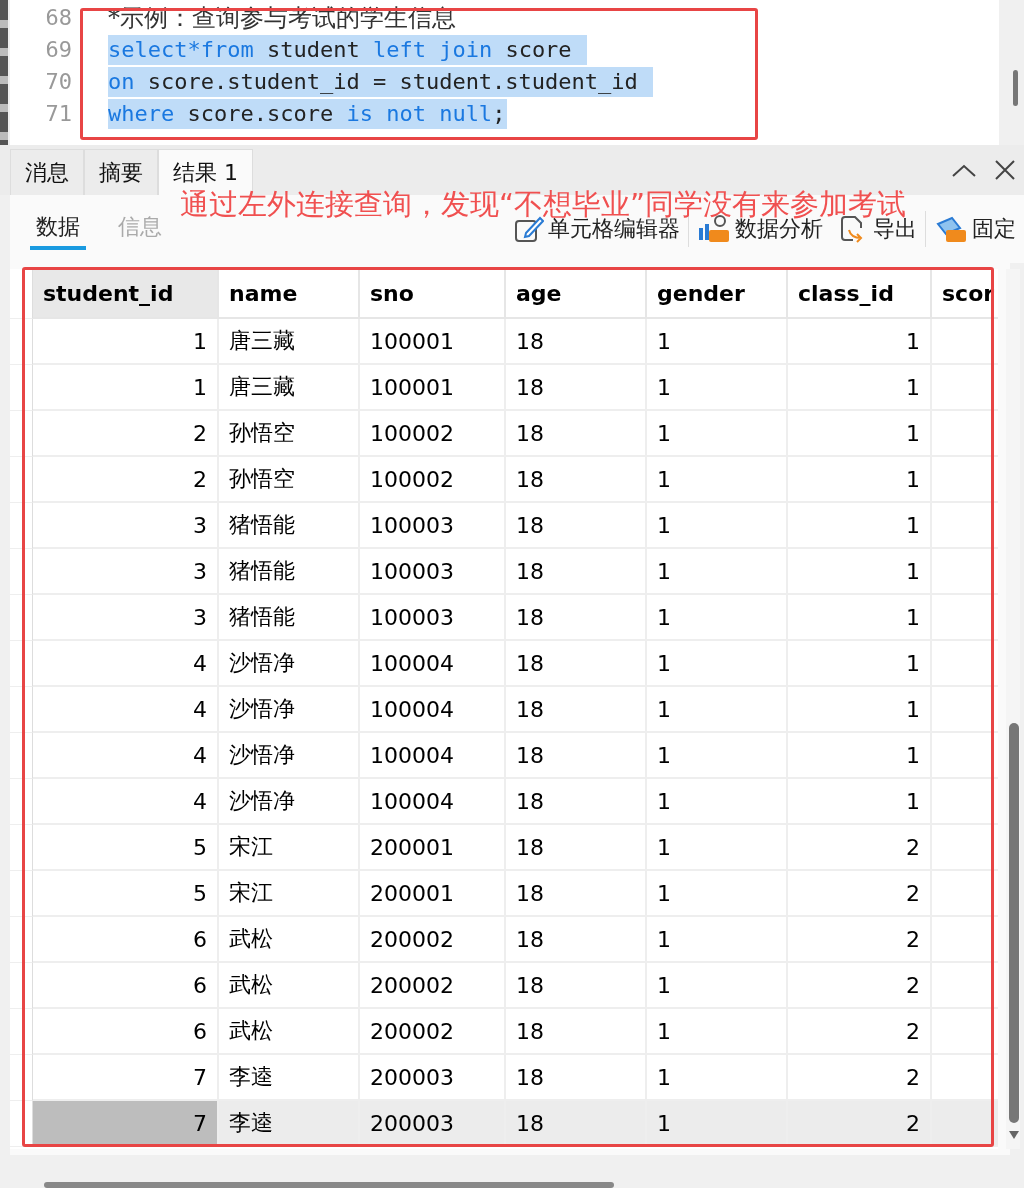 This screenshot has height=1188, width=1024. I want to click on column-header: class_id, so click(860, 294).